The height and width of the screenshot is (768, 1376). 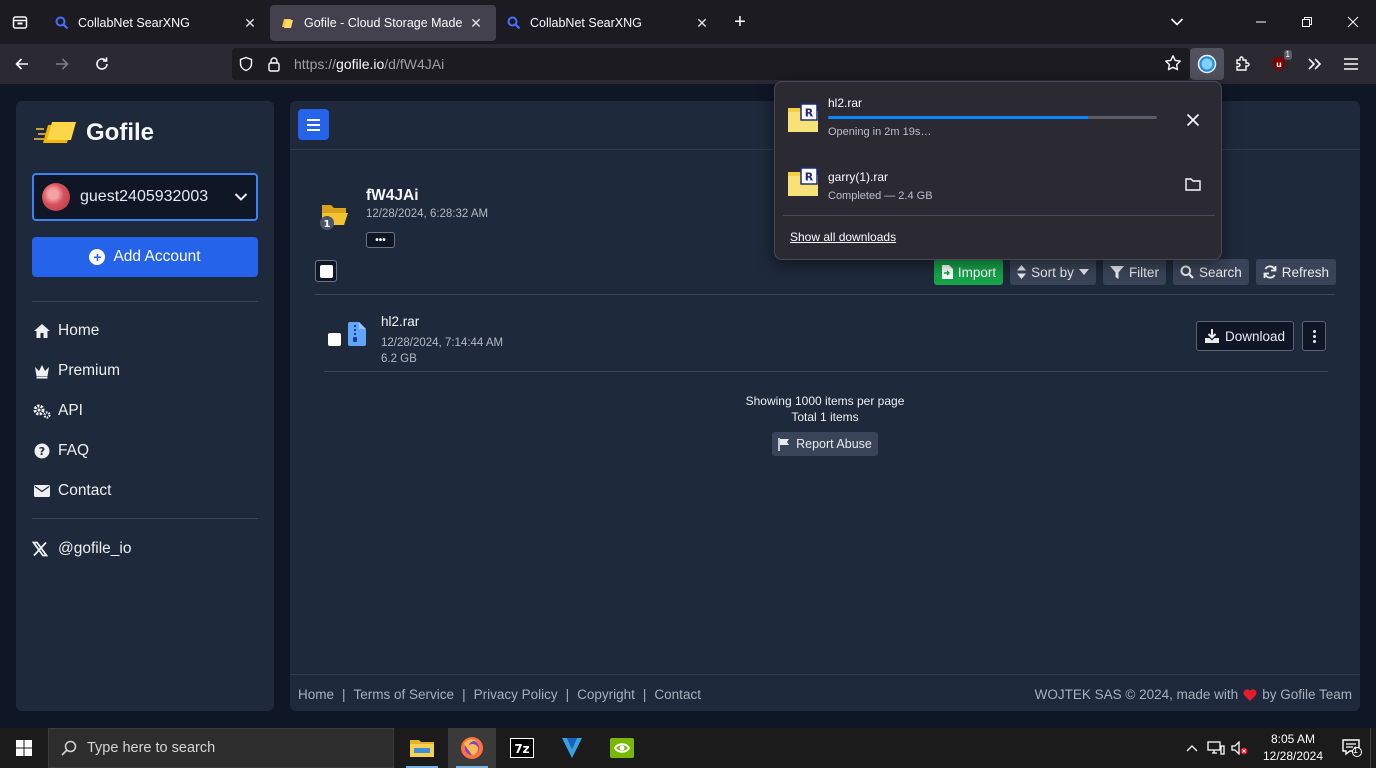 I want to click on shield-icon, so click(x=246, y=64).